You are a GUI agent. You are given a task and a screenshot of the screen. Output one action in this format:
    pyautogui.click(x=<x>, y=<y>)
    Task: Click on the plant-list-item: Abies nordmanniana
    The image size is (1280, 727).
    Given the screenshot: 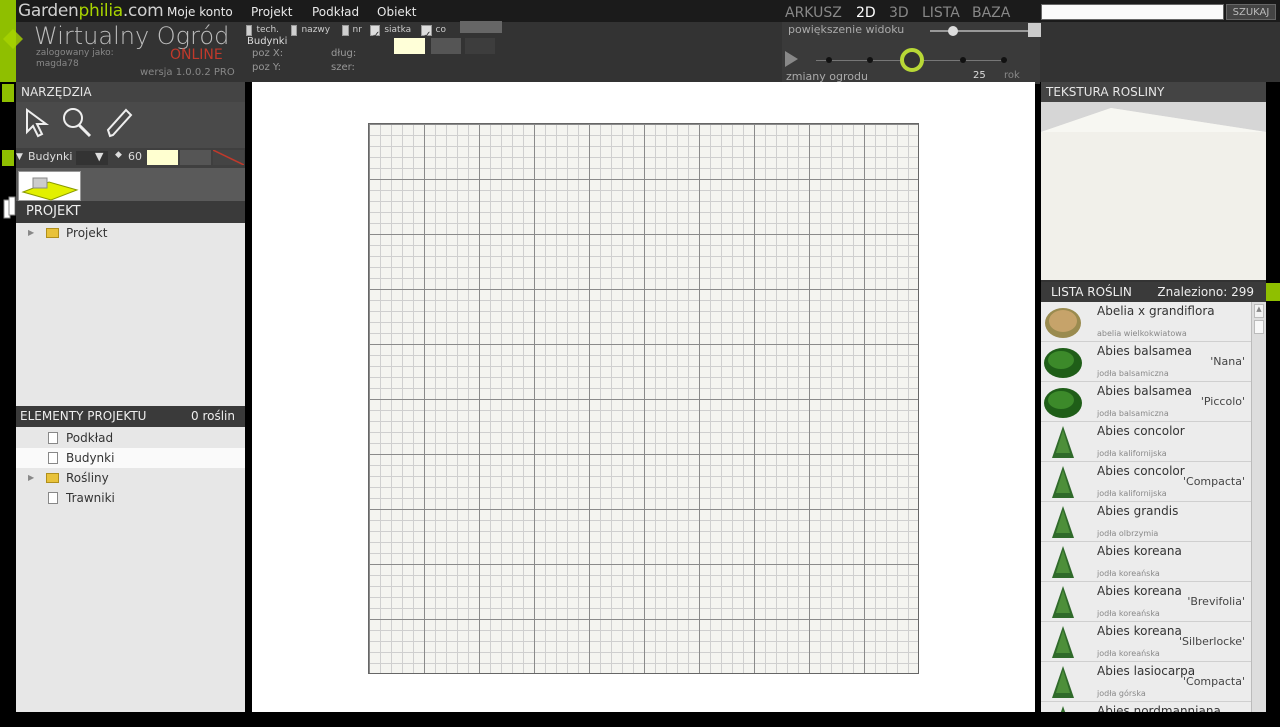 What is the action you would take?
    pyautogui.click(x=1146, y=707)
    